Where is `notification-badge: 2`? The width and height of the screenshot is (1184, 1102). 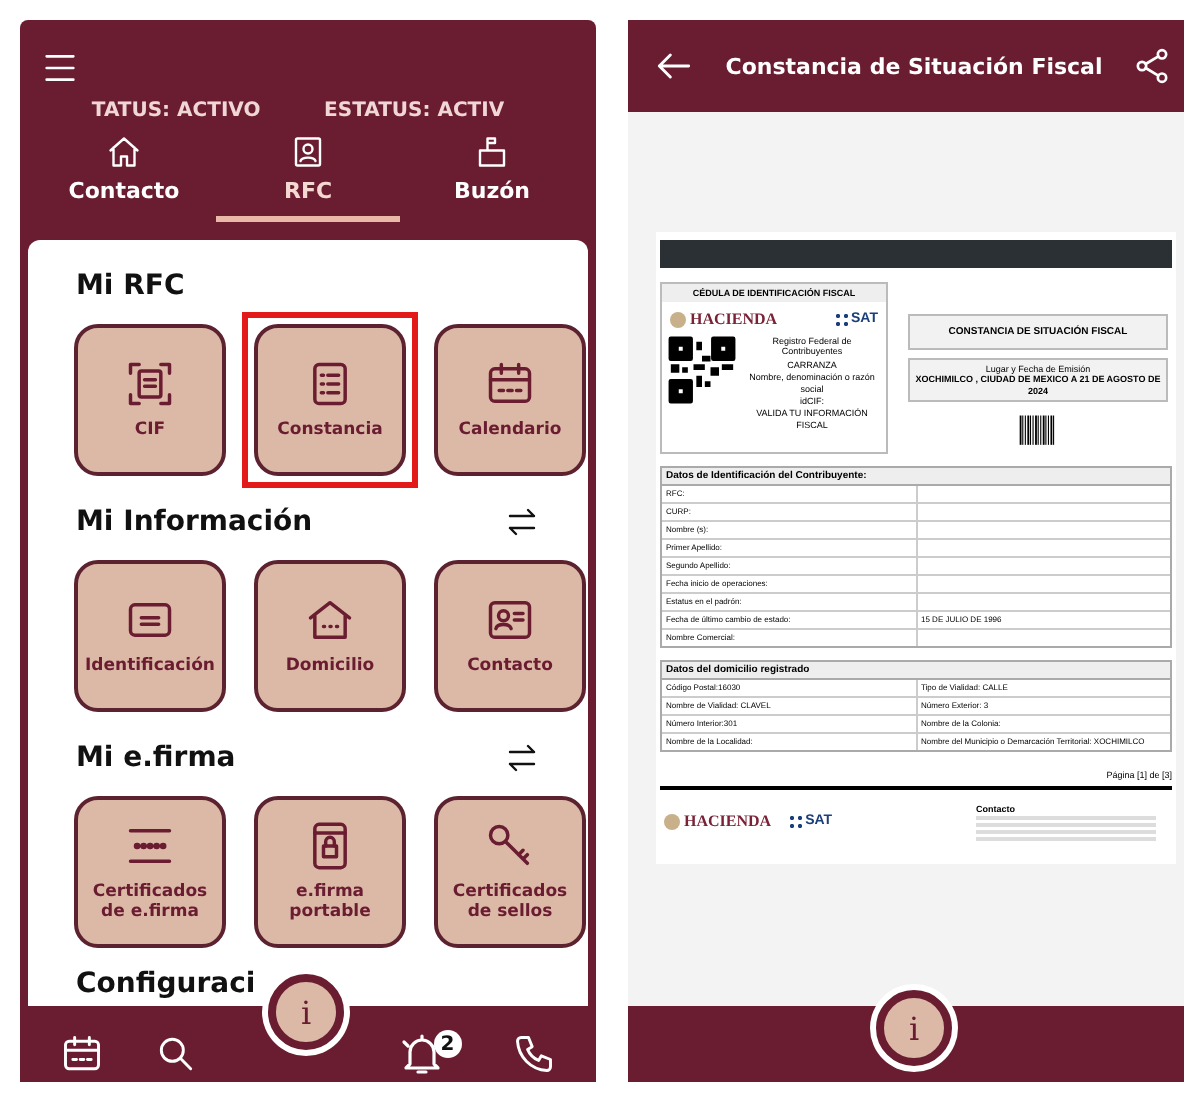
notification-badge: 2 is located at coordinates (447, 1044).